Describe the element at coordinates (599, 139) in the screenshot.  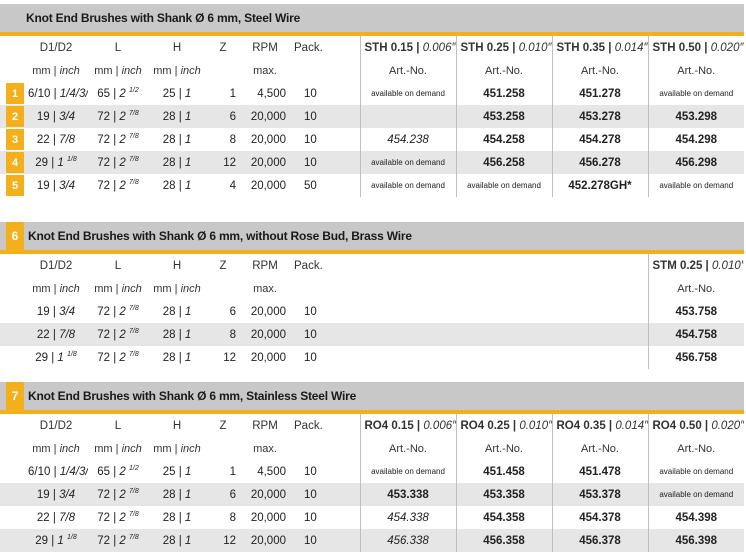
I see `art-no-cell: 454.278` at that location.